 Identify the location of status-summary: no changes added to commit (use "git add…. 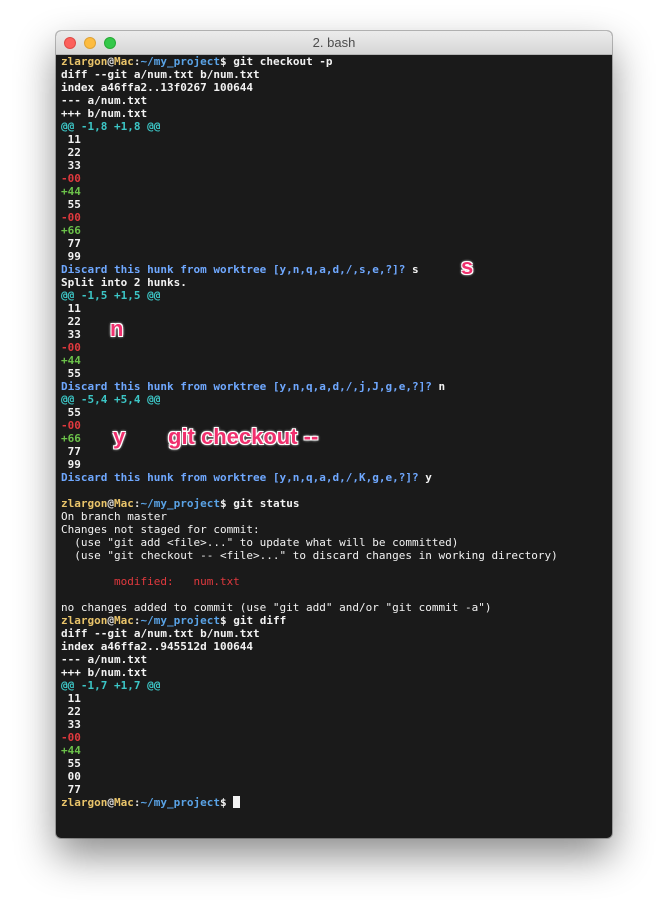
(276, 607).